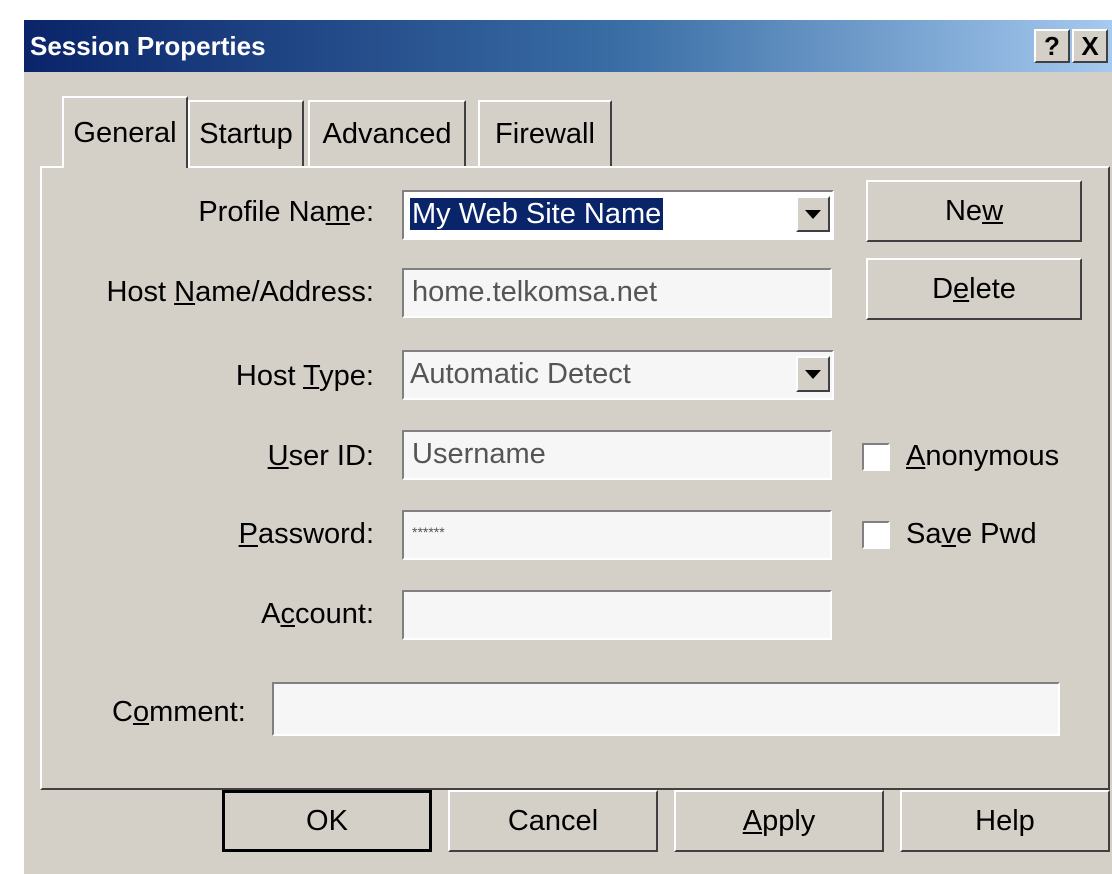  Describe the element at coordinates (537, 214) in the screenshot. I see `profile-name-value: My Web Site Name` at that location.